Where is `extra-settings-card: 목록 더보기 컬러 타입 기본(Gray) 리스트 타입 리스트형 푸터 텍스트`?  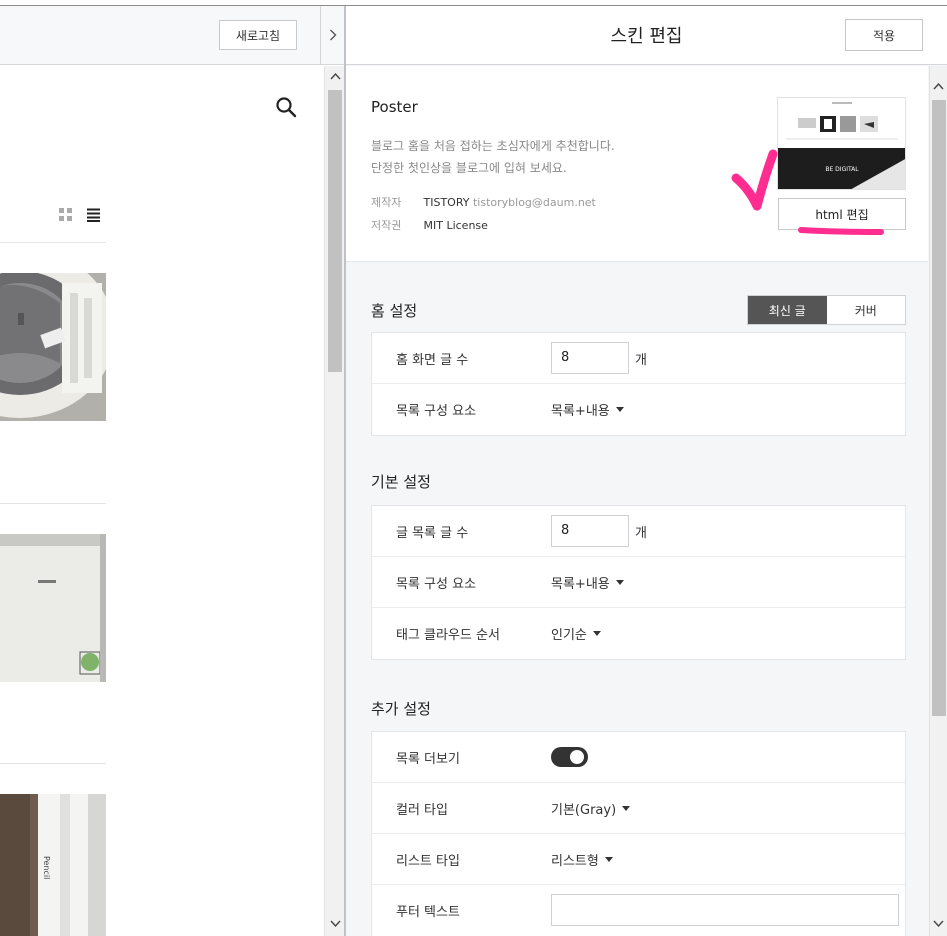 extra-settings-card: 목록 더보기 컬러 타입 기본(Gray) 리스트 타입 리스트형 푸터 텍스트 is located at coordinates (638, 833).